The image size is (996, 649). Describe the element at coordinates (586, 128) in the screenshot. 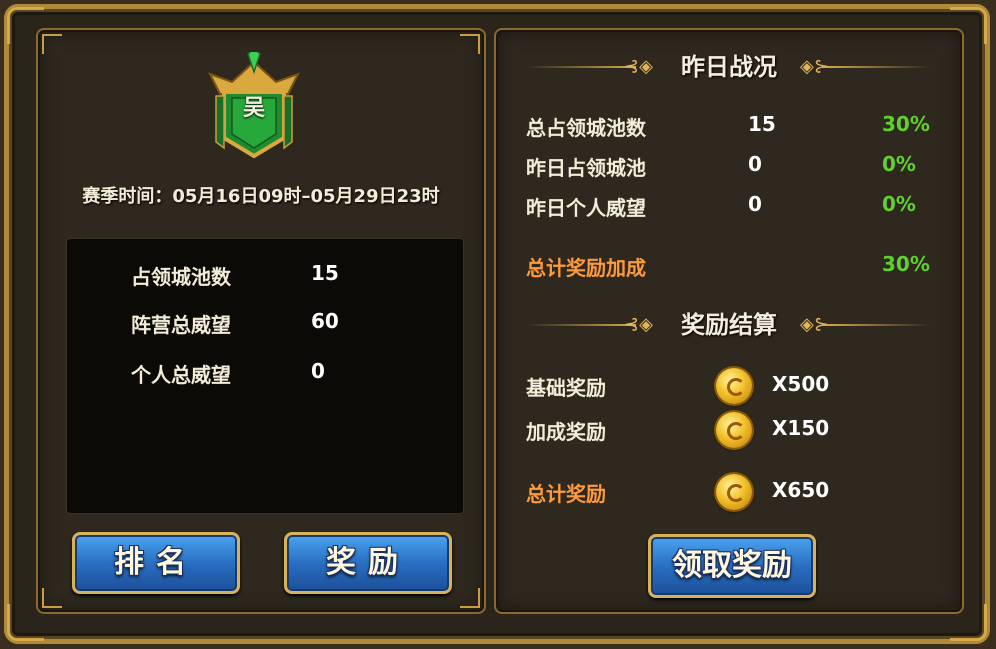

I see `row-label: 总占领城池数` at that location.